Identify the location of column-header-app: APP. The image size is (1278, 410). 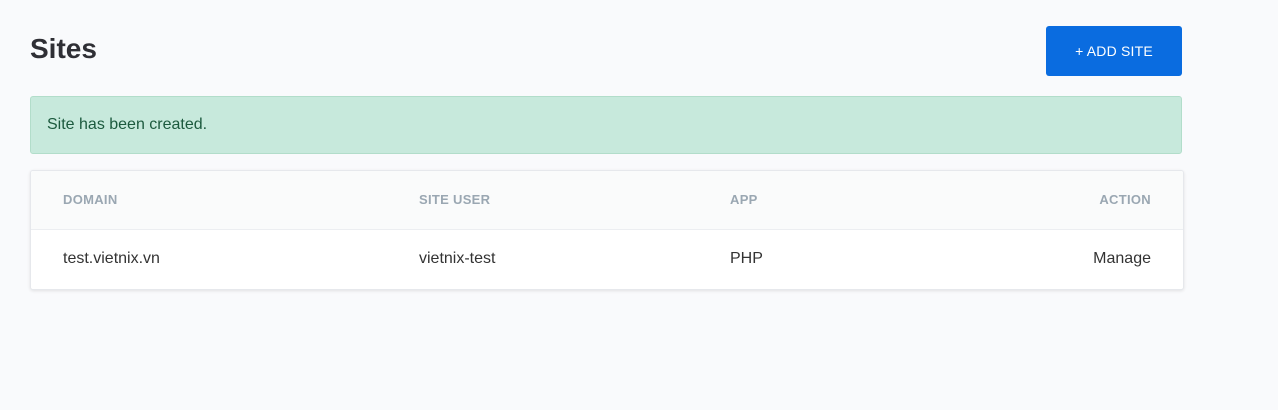
(744, 199).